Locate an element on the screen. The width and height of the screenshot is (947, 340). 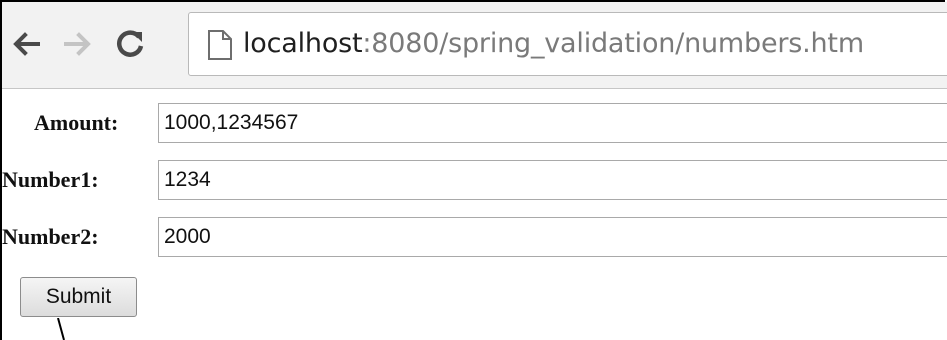
reload-icon is located at coordinates (130, 44).